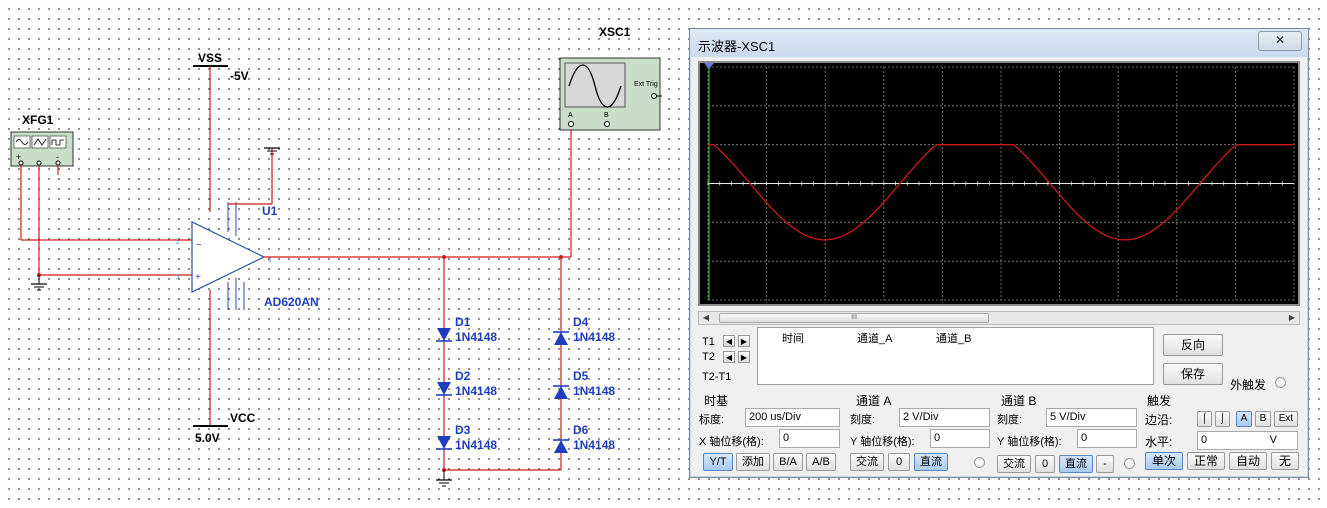 This screenshot has height=508, width=1327. Describe the element at coordinates (1010, 420) in the screenshot. I see `channel-b-scale-label: 刻度:` at that location.